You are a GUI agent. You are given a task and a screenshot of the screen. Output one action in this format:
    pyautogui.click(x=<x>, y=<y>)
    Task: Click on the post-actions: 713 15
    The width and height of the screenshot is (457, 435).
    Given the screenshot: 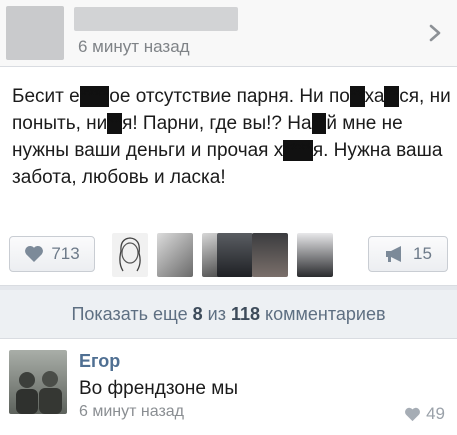 What is the action you would take?
    pyautogui.click(x=228, y=254)
    